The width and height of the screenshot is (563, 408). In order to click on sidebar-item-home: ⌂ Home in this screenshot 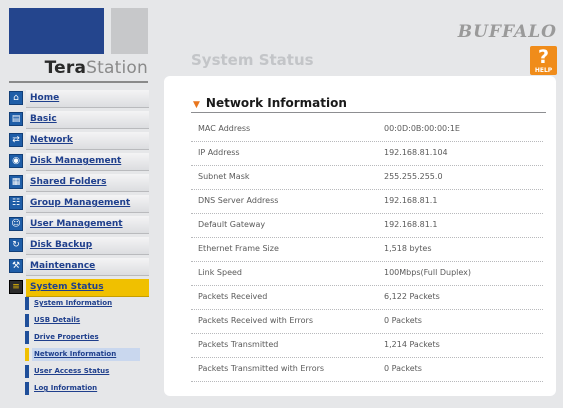, I will do `click(79, 98)`.